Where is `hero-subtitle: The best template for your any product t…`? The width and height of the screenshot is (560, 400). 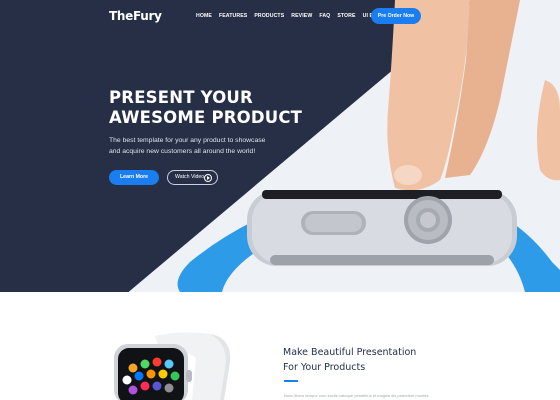 hero-subtitle: The best template for your any product t… is located at coordinates (194, 146).